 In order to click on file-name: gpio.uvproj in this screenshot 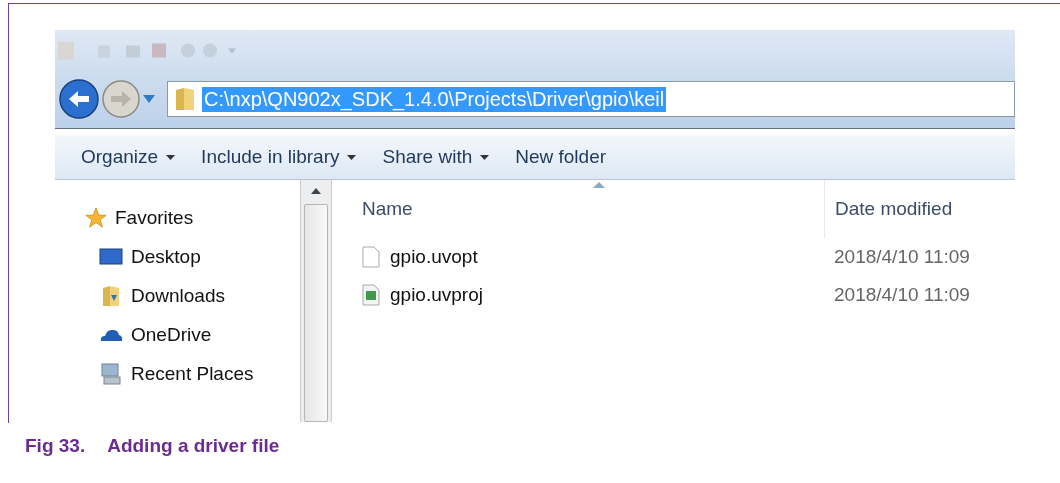, I will do `click(598, 295)`.